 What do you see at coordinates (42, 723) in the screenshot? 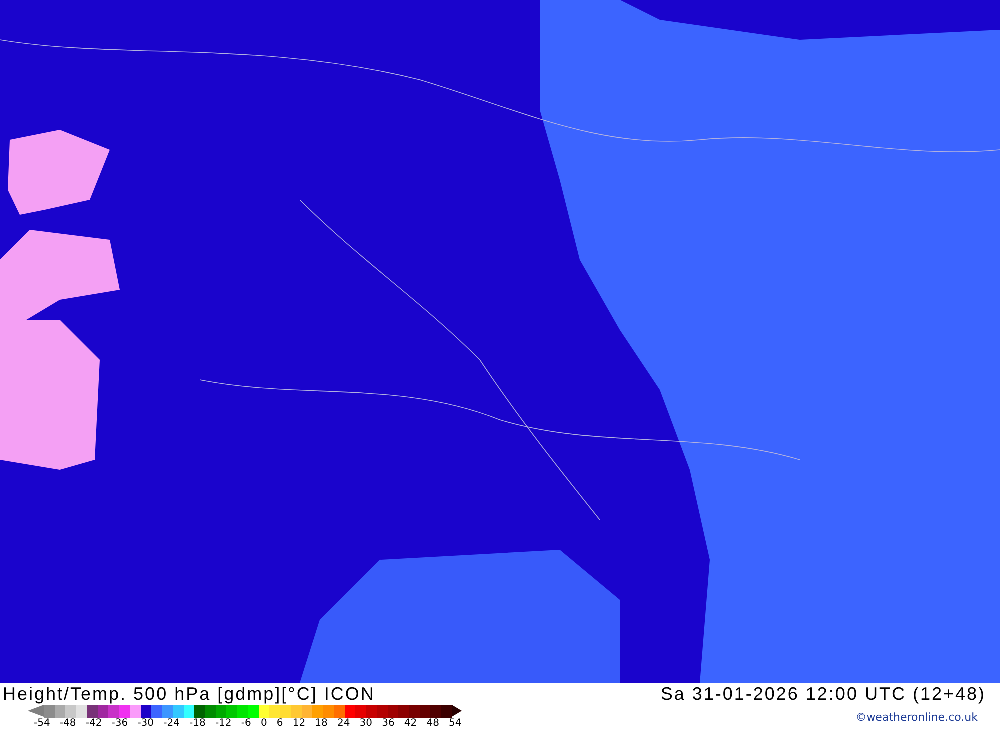
I see `scale-label: -54` at bounding box center [42, 723].